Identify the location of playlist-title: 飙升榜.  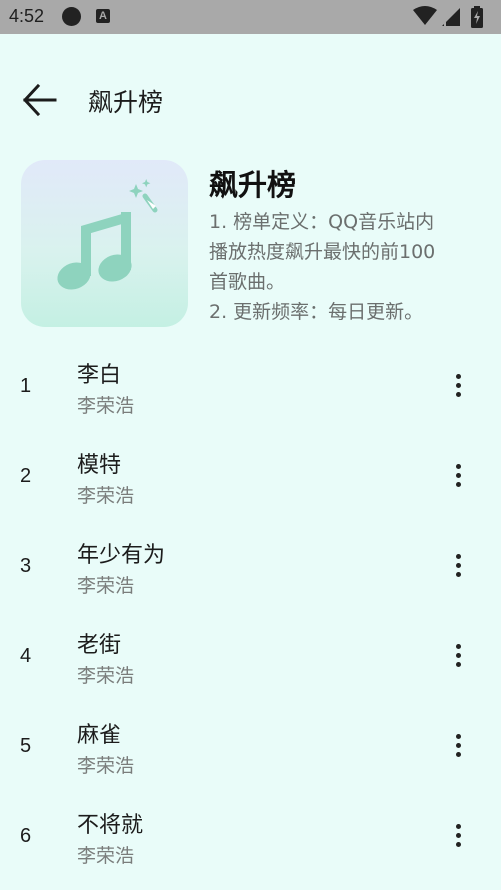
(253, 185).